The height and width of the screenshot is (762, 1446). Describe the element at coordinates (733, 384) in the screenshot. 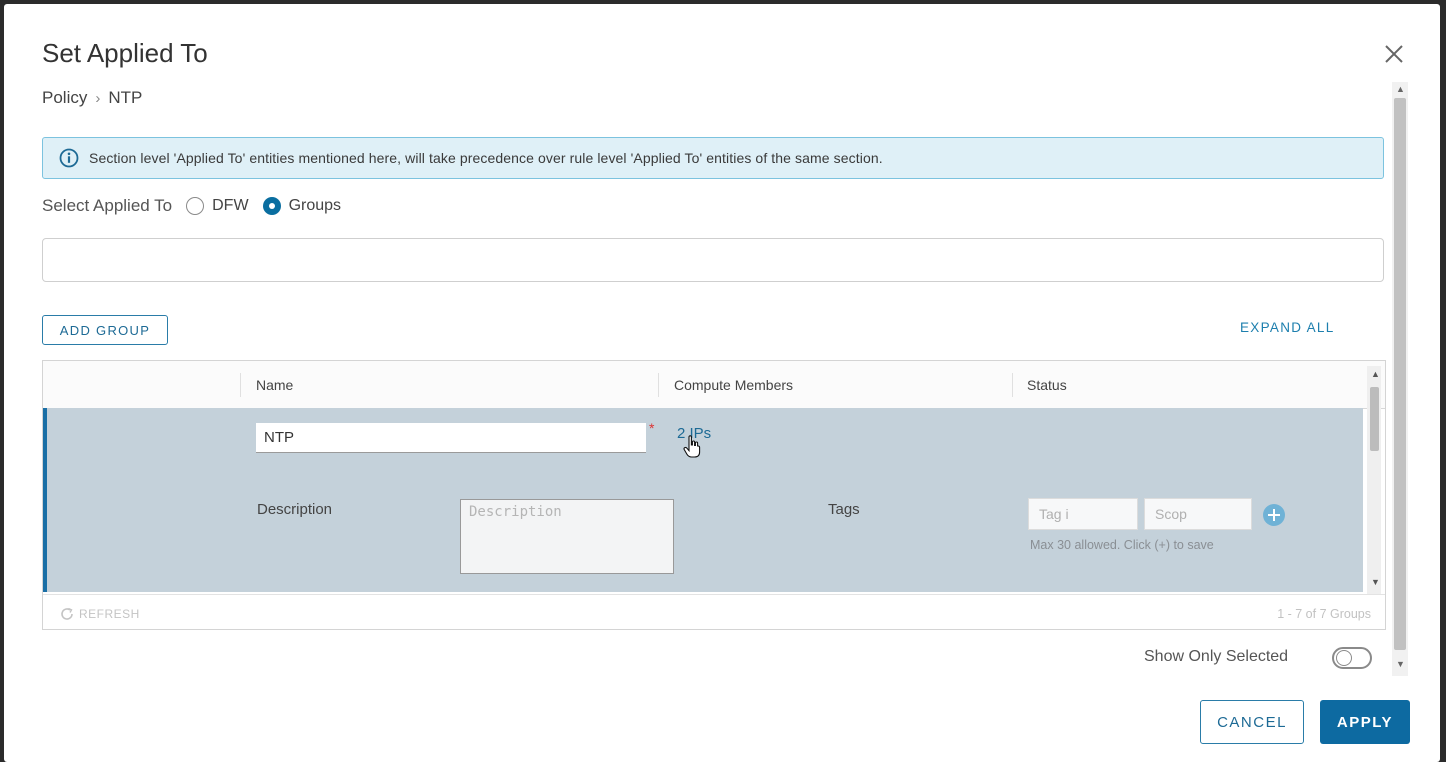

I see `column-header-compute-members: Compute Members` at that location.